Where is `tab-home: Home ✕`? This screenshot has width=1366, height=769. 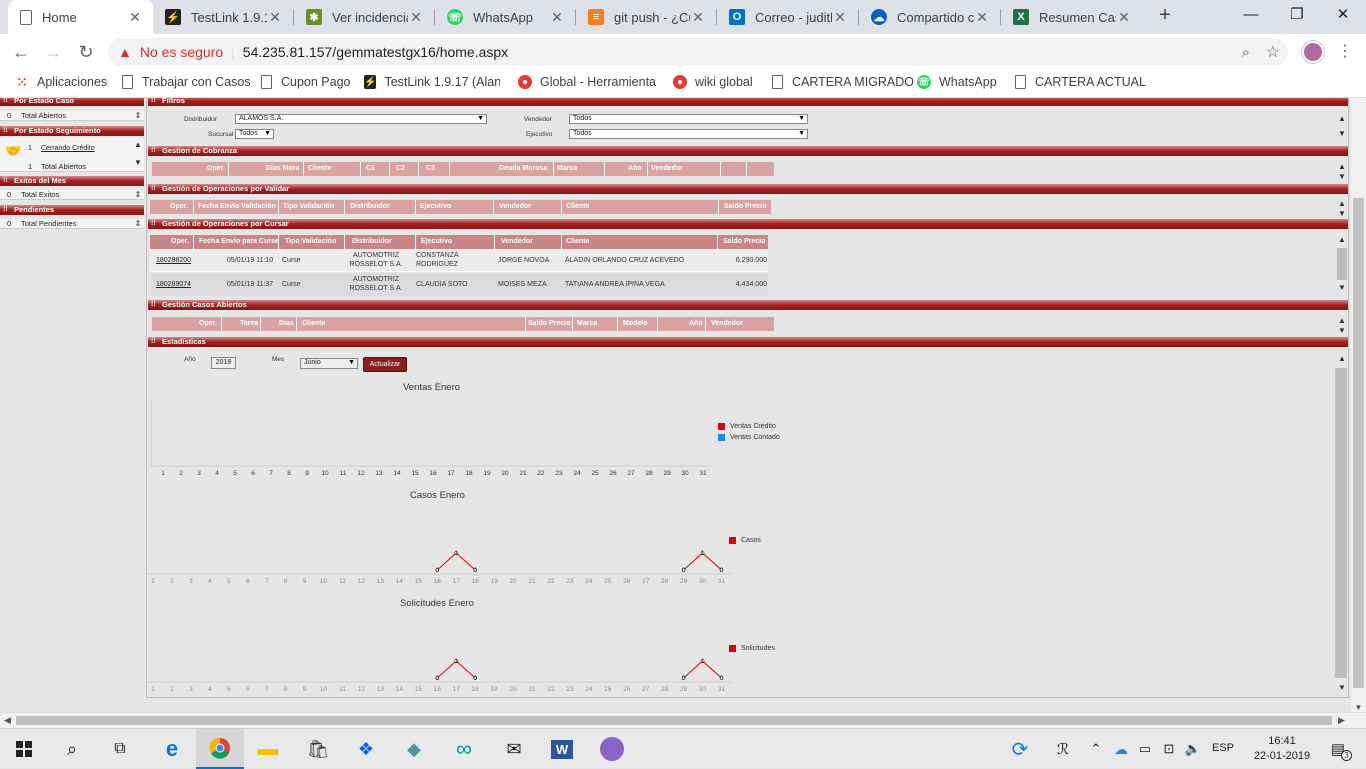 tab-home: Home ✕ is located at coordinates (80, 17).